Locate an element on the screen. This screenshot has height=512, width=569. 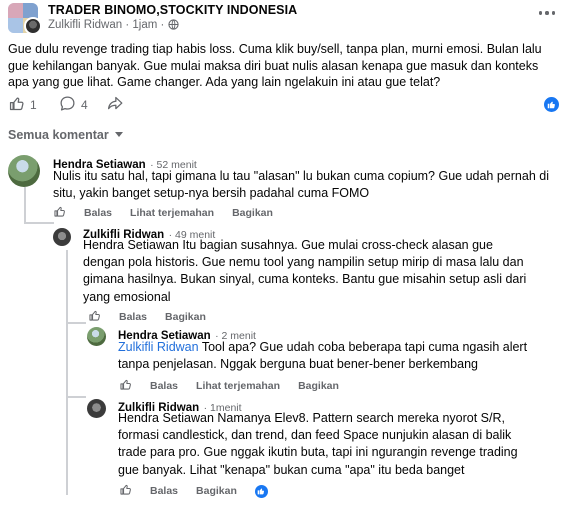
mention-link: Zulkifli Ridwan is located at coordinates (158, 347).